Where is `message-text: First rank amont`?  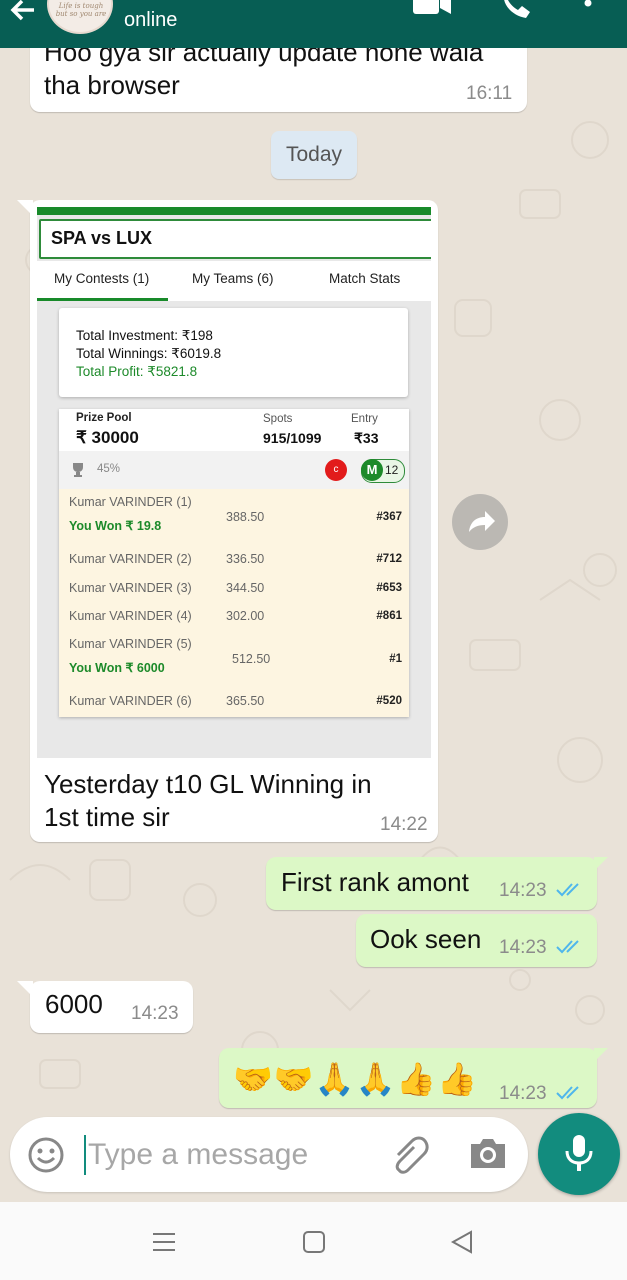 message-text: First rank amont is located at coordinates (375, 882).